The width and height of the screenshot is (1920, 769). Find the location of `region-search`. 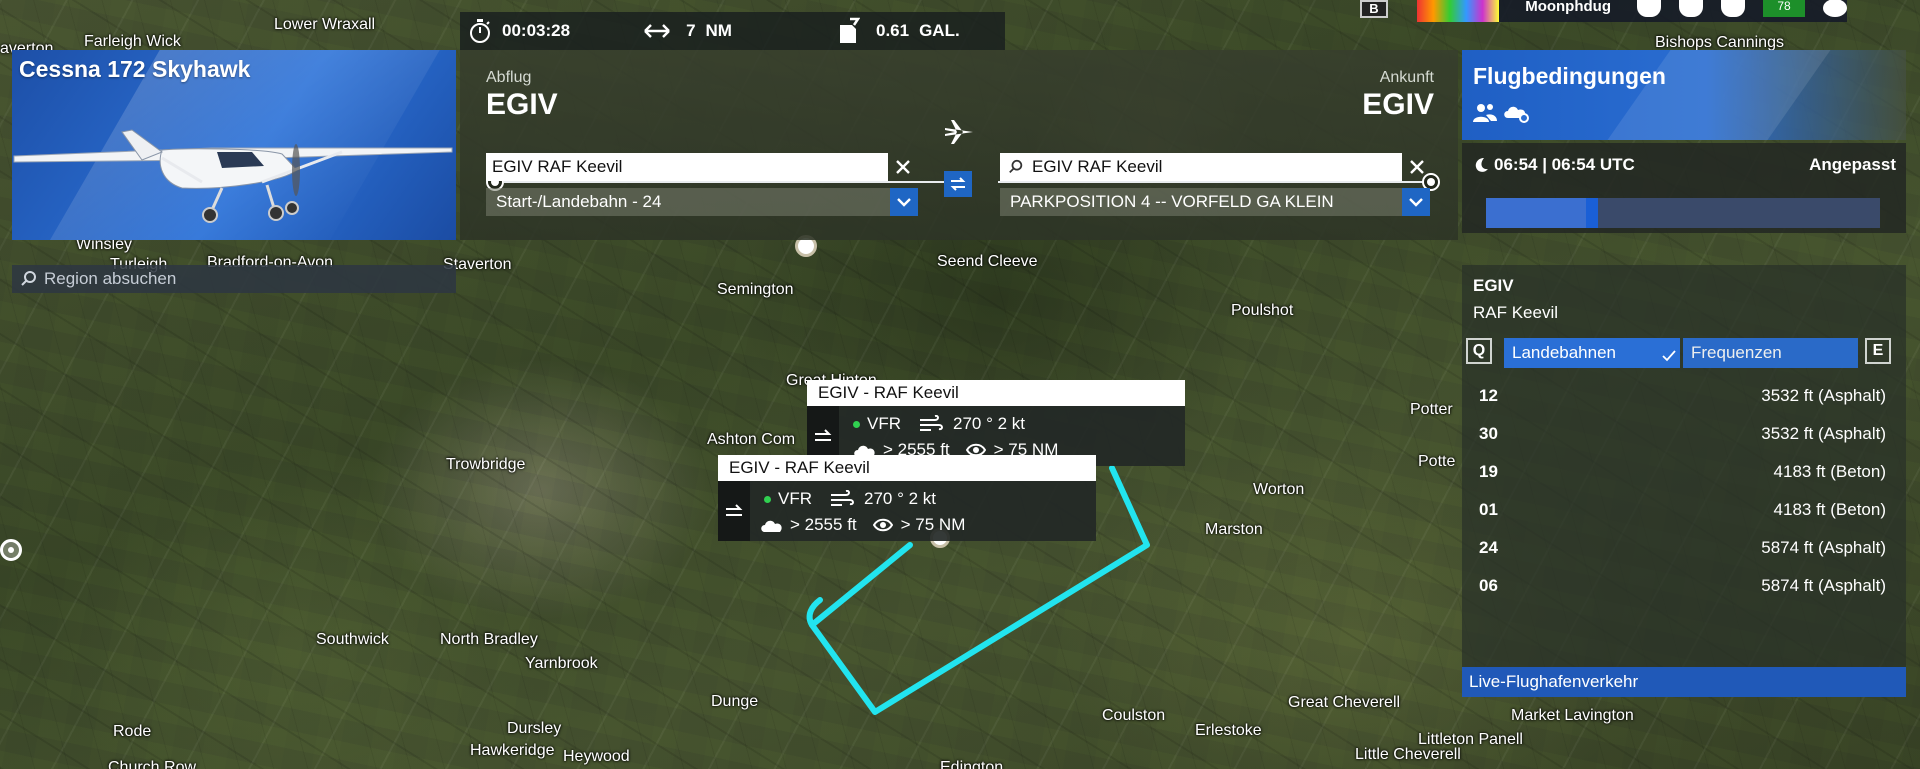

region-search is located at coordinates (234, 279).